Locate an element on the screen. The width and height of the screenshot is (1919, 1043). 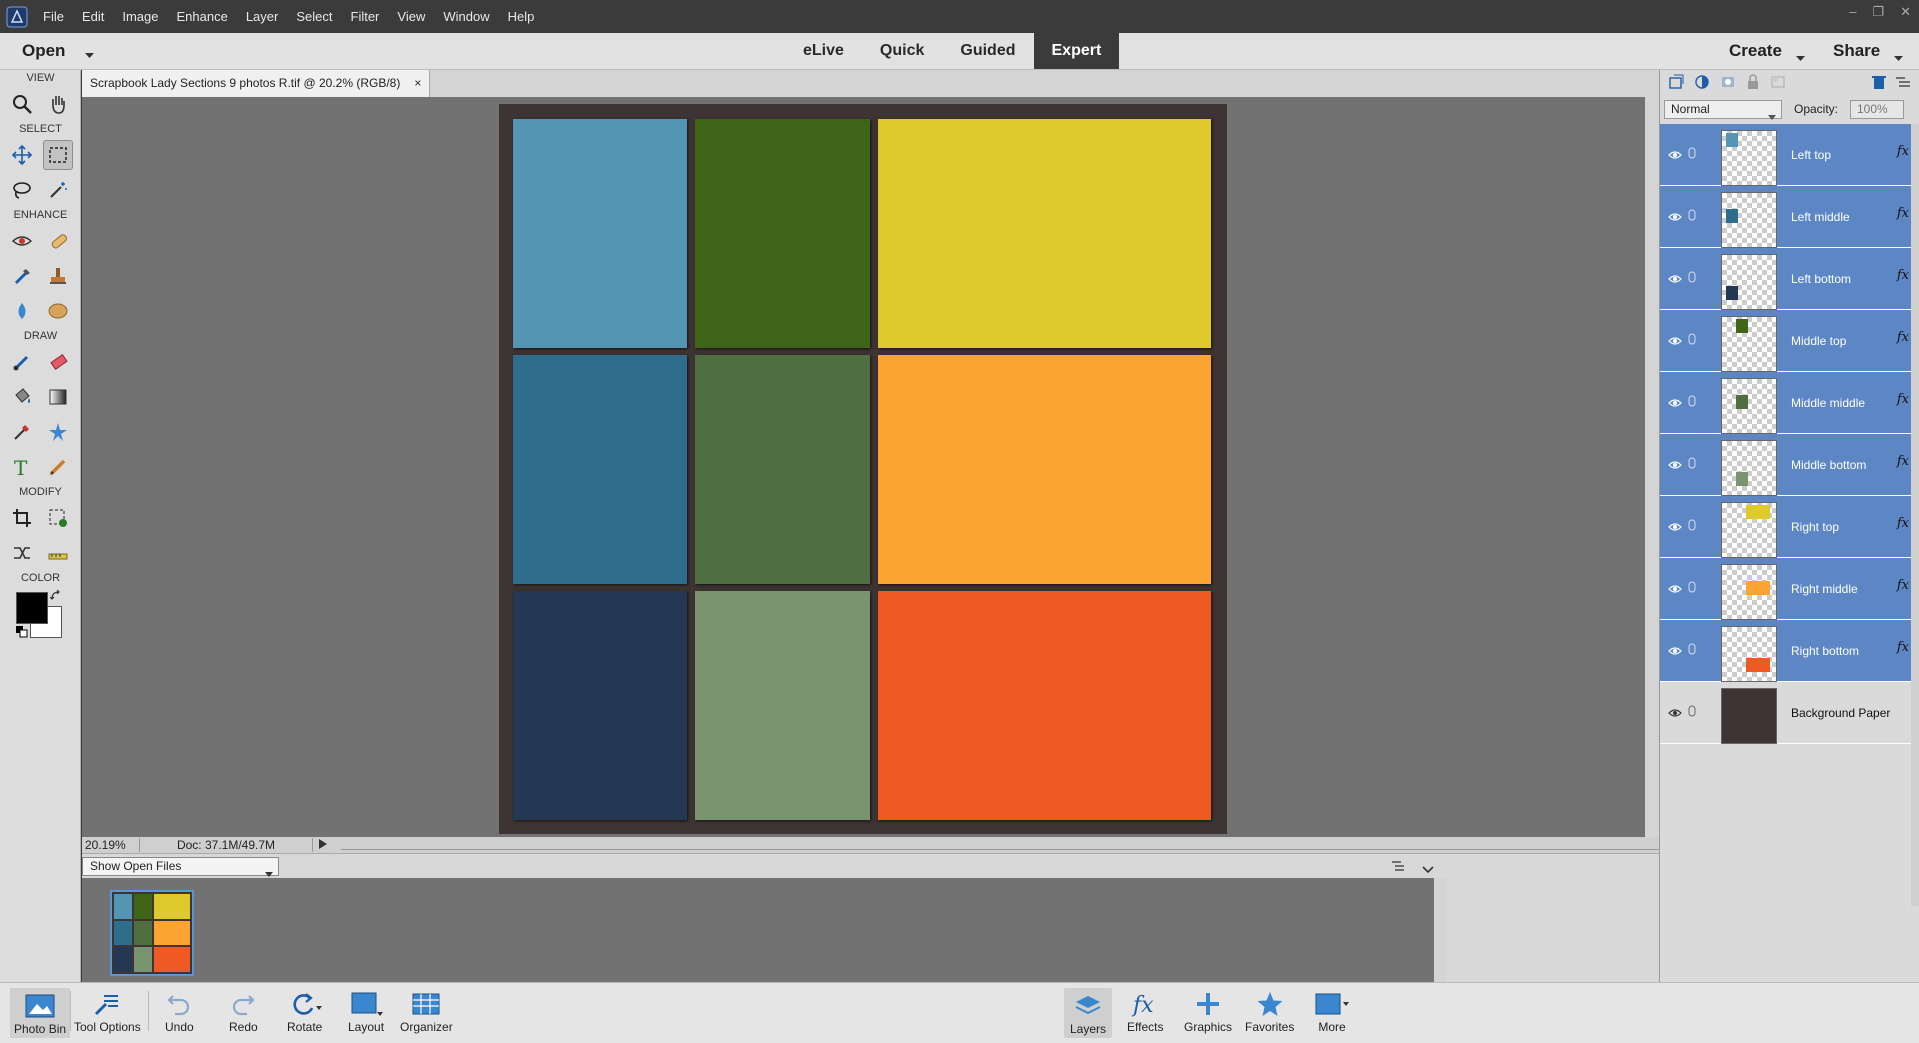
layer-name: Right bottom is located at coordinates (1825, 651).